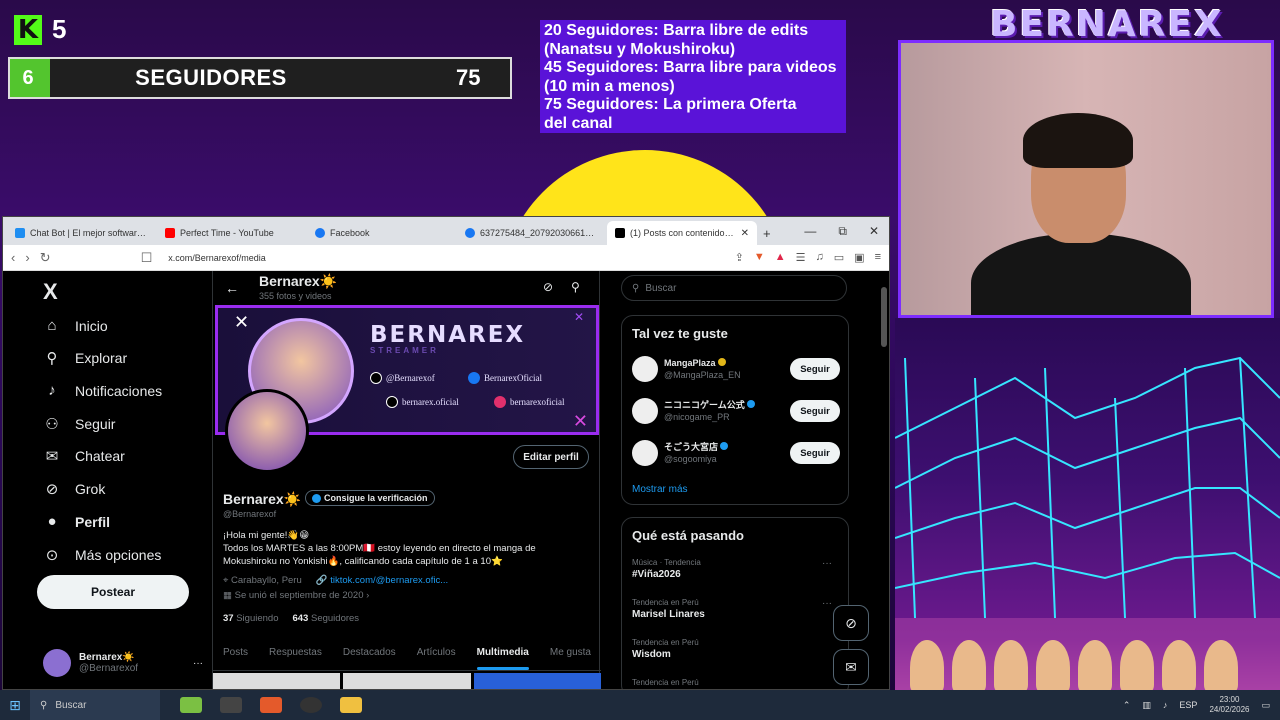 This screenshot has height=720, width=1280. What do you see at coordinates (529, 402) in the screenshot?
I see `banner-social-instagram: bernarexoficial` at bounding box center [529, 402].